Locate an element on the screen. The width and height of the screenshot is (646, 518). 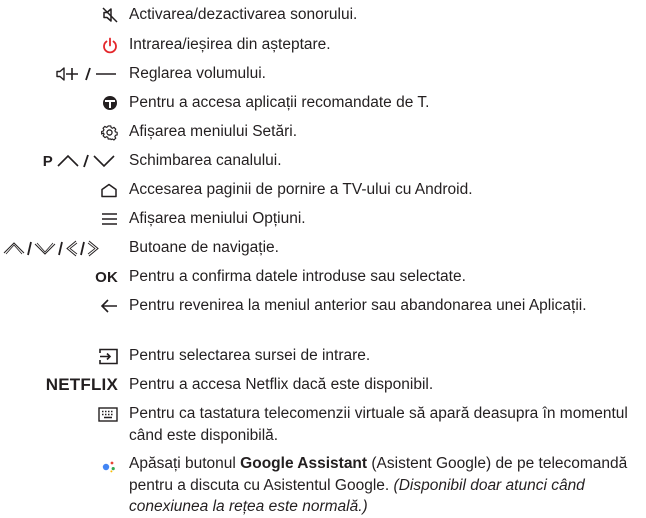
home-icon is located at coordinates (109, 190).